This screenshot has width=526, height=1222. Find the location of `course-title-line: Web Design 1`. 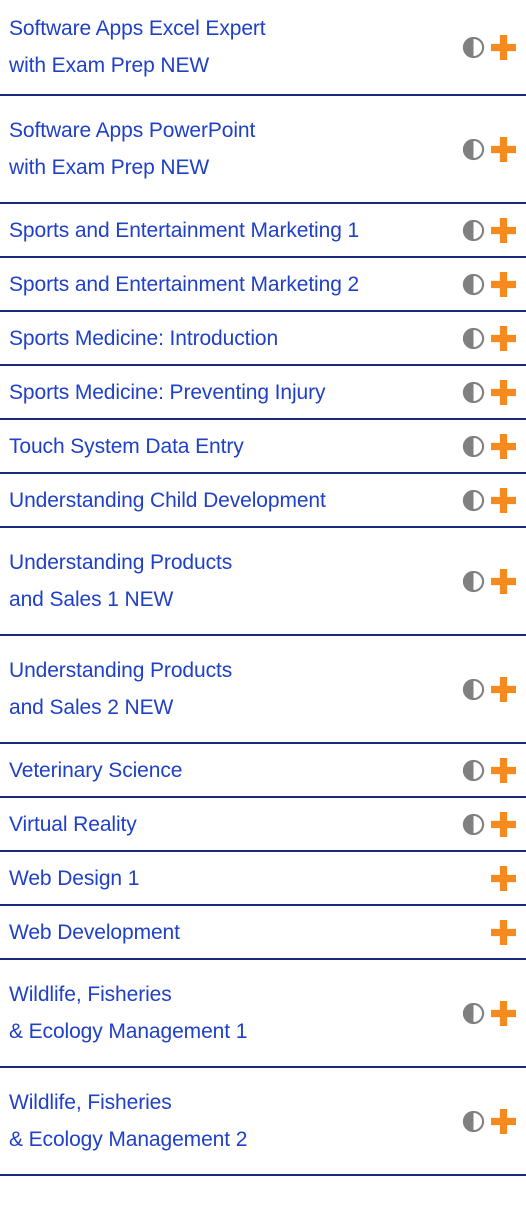

course-title-line: Web Design 1 is located at coordinates (74, 878).